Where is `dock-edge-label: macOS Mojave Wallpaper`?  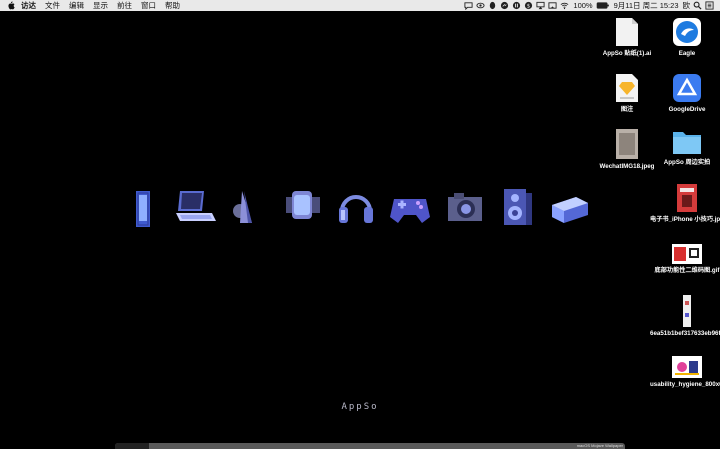 dock-edge-label: macOS Mojave Wallpaper is located at coordinates (599, 445).